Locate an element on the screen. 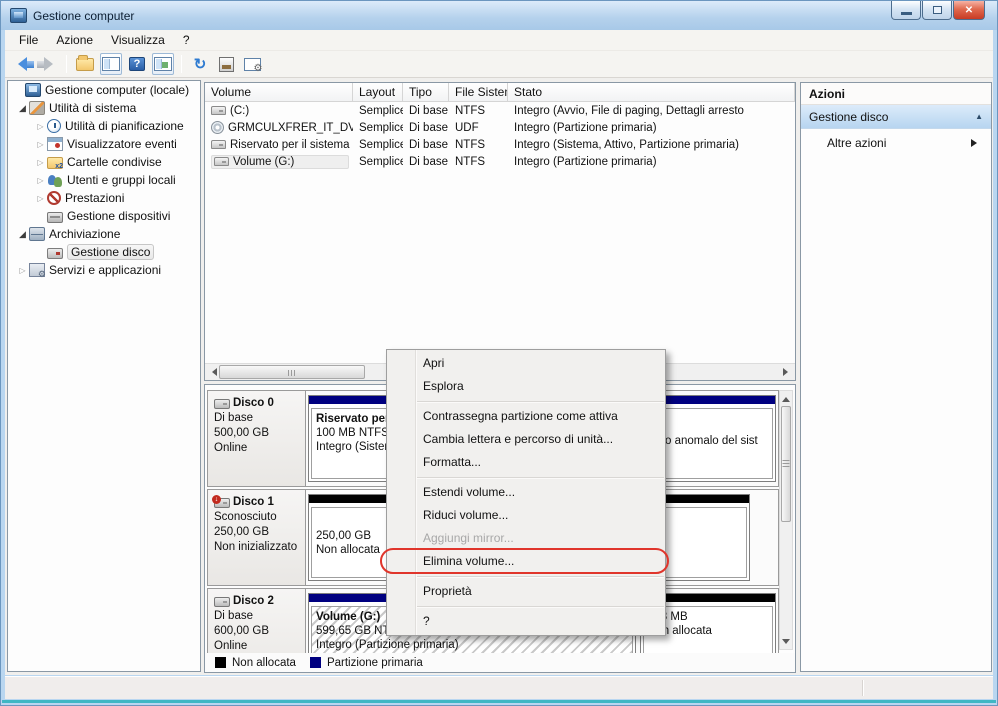 This screenshot has height=706, width=998. actions-title: Azioni is located at coordinates (896, 94).